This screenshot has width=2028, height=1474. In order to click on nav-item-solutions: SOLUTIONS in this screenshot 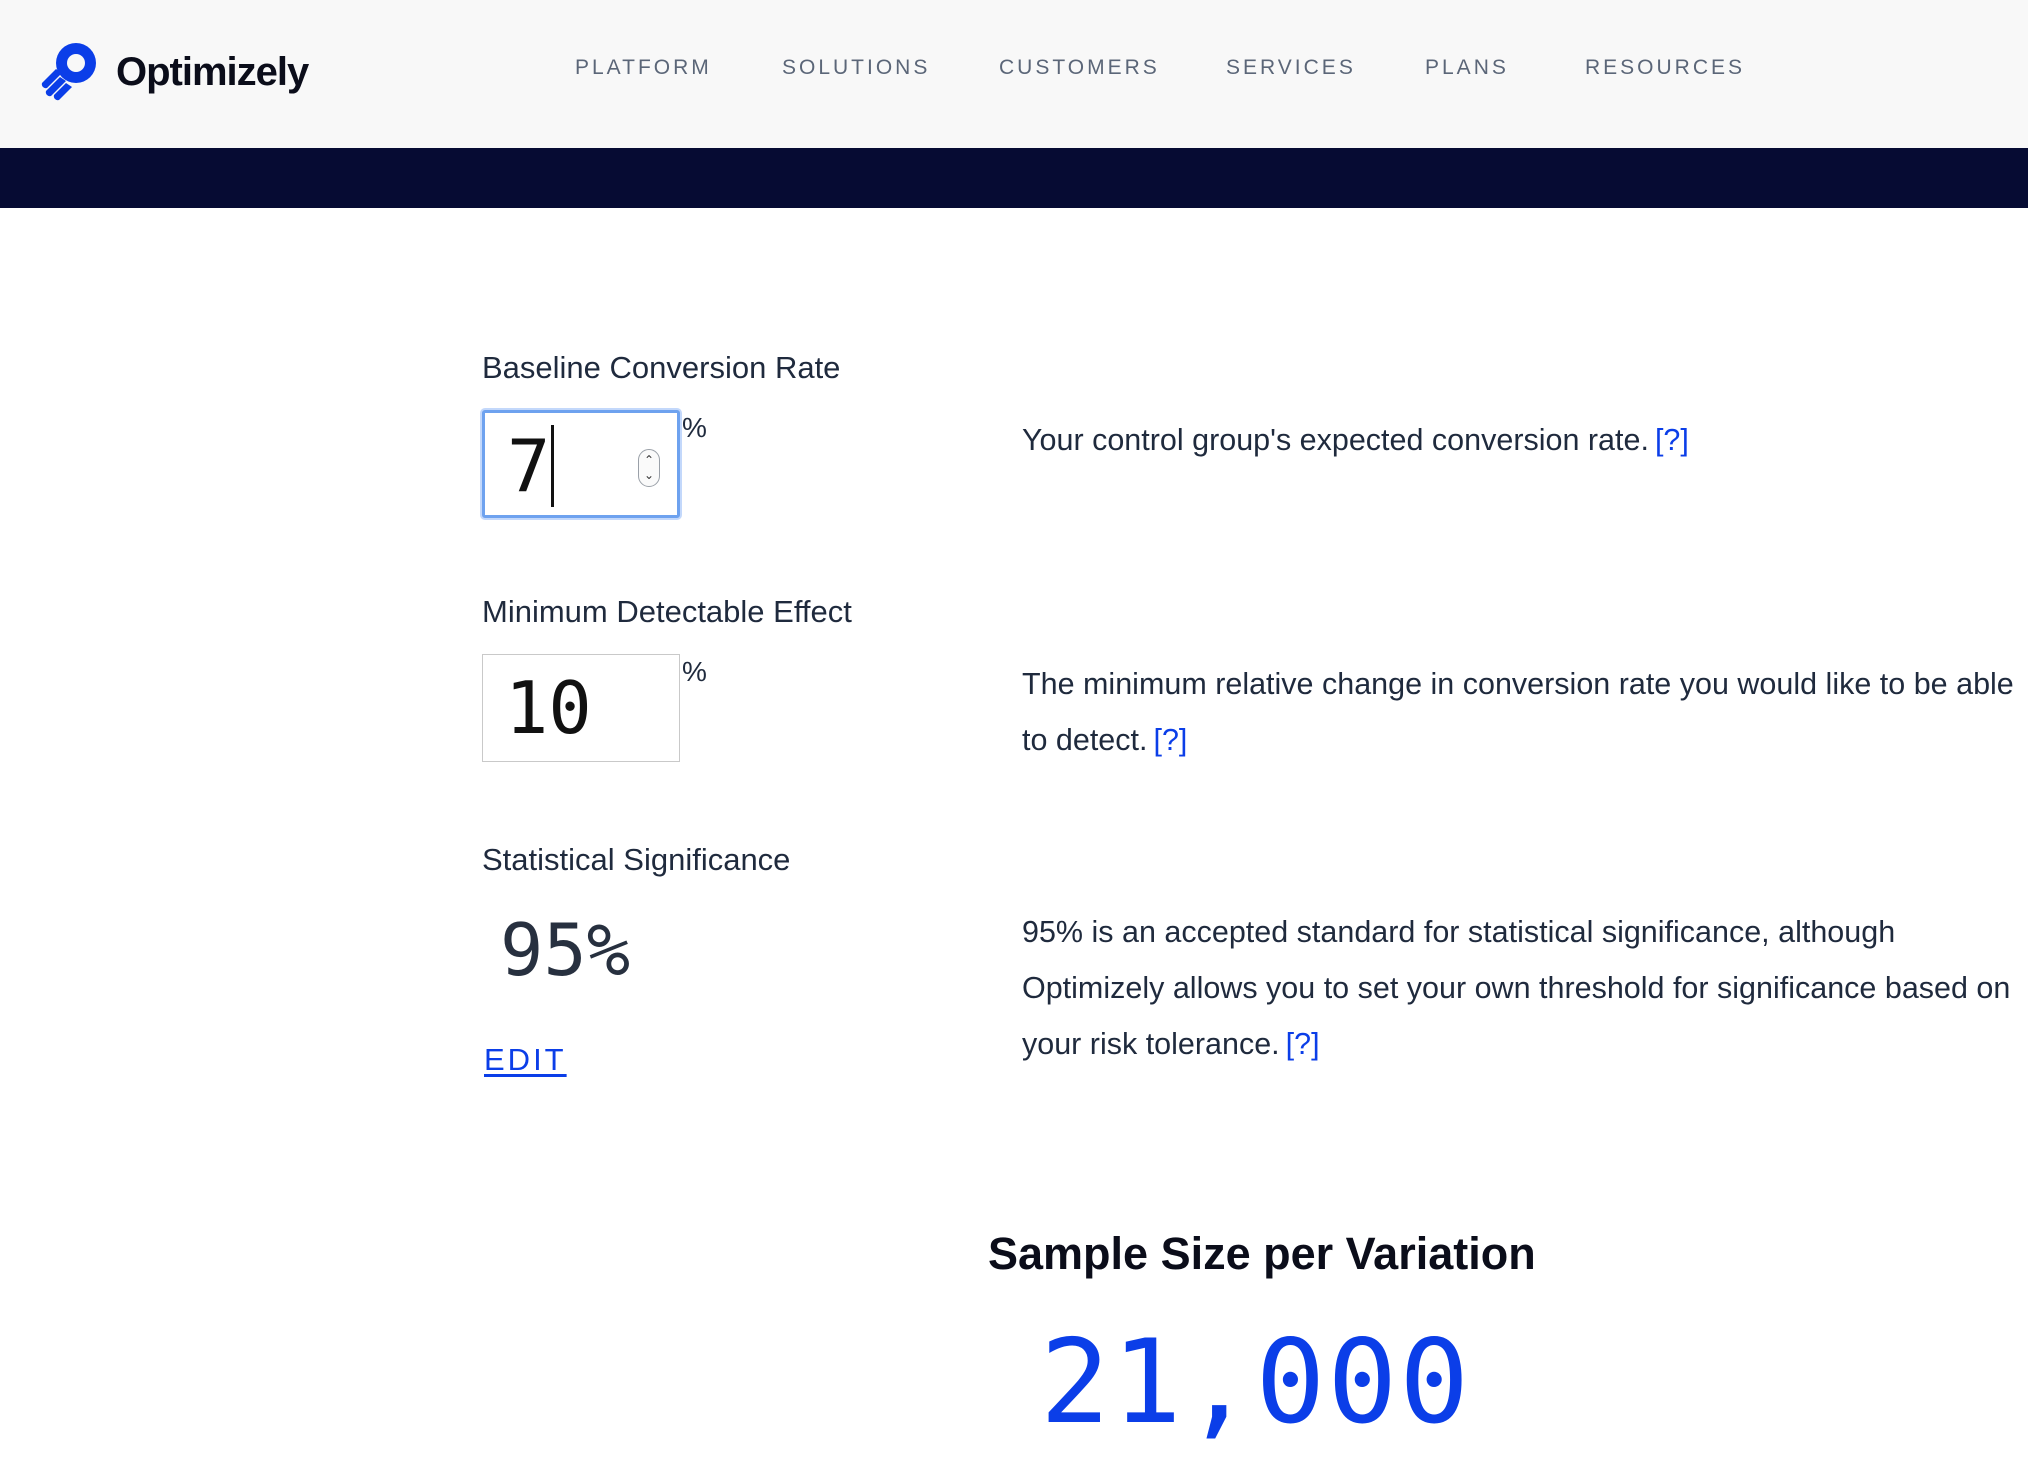, I will do `click(856, 68)`.